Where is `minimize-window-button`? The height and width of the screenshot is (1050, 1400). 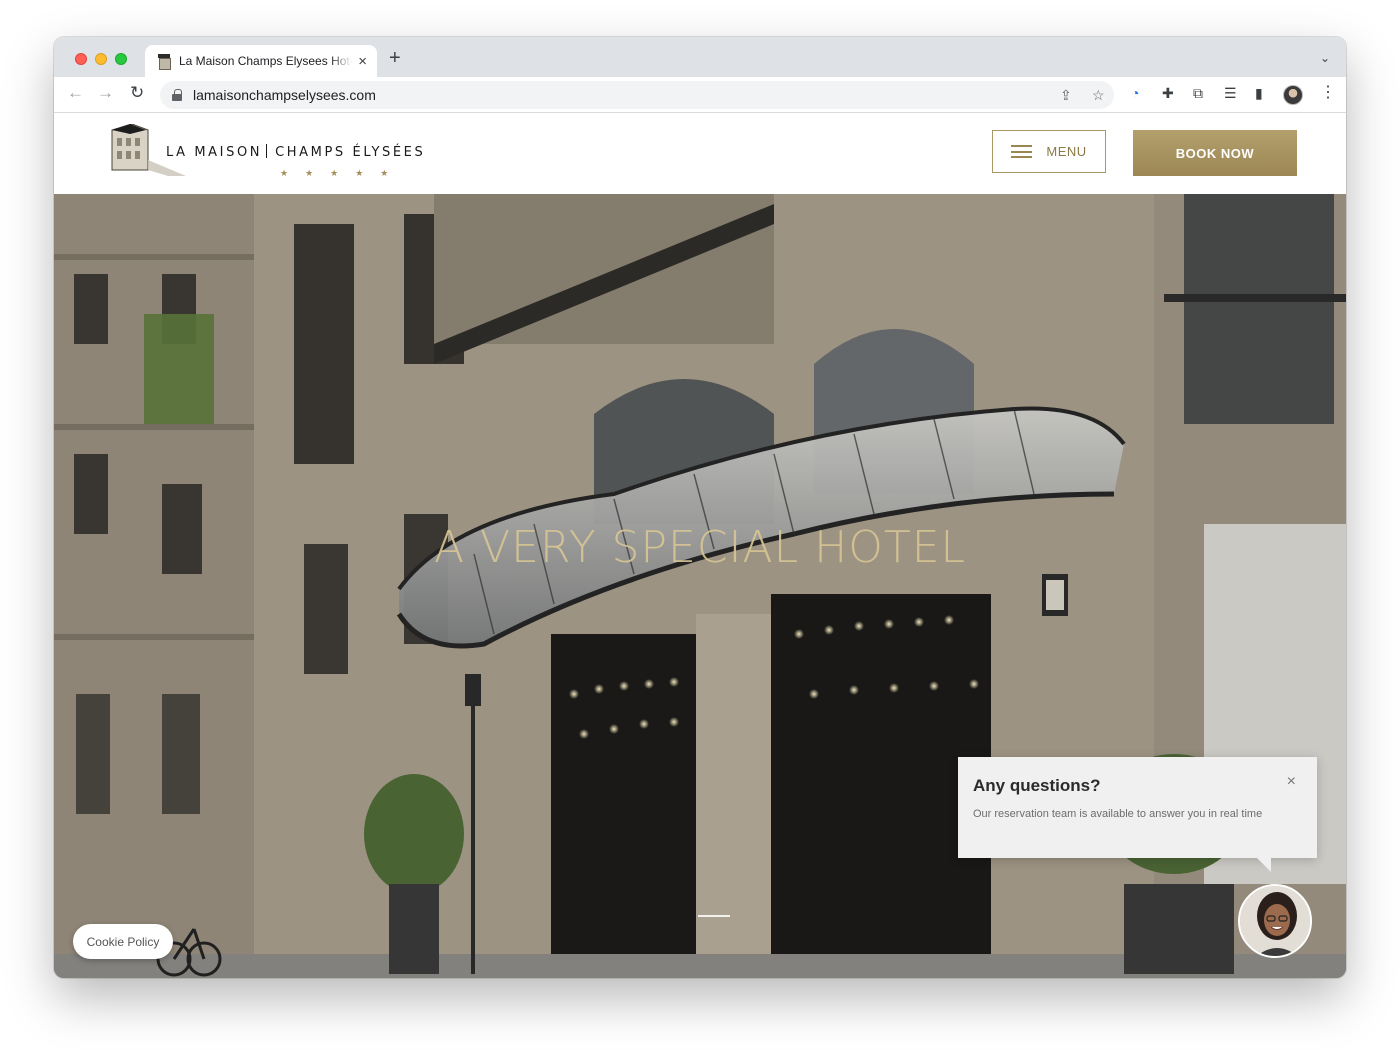 minimize-window-button is located at coordinates (101, 59).